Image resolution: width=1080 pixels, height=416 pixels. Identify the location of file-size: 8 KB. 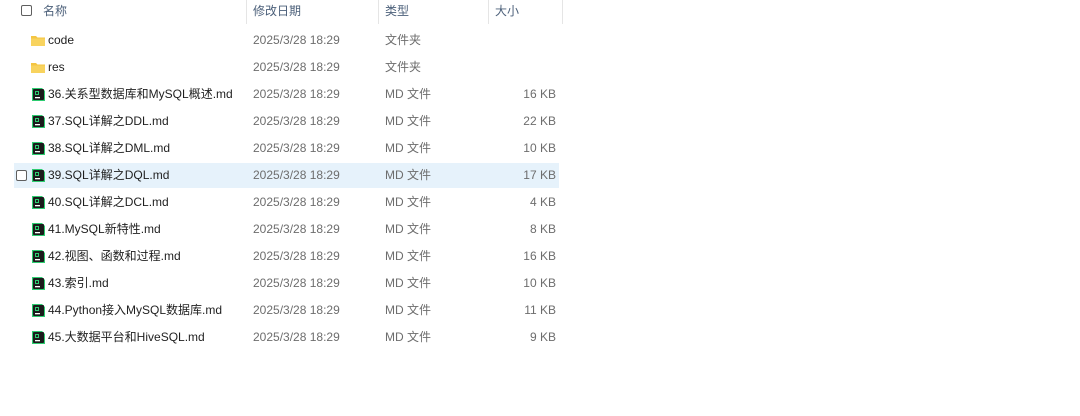
(542, 229).